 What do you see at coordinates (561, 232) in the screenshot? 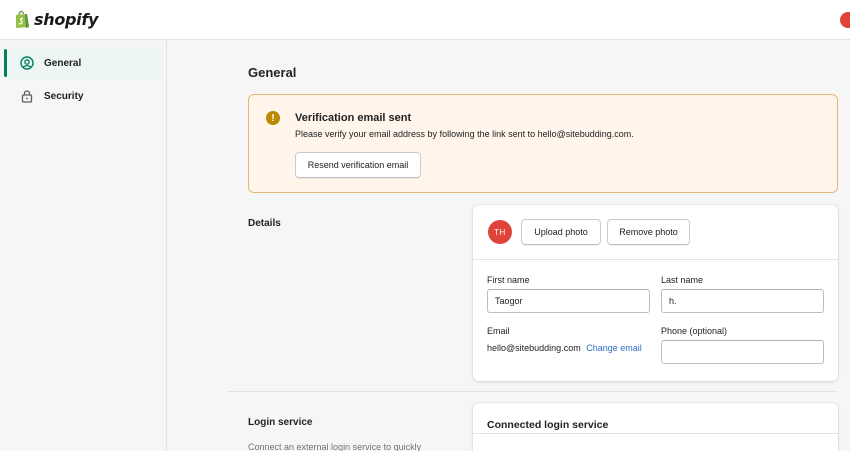
I see `upload-photo-button: Upload photo` at bounding box center [561, 232].